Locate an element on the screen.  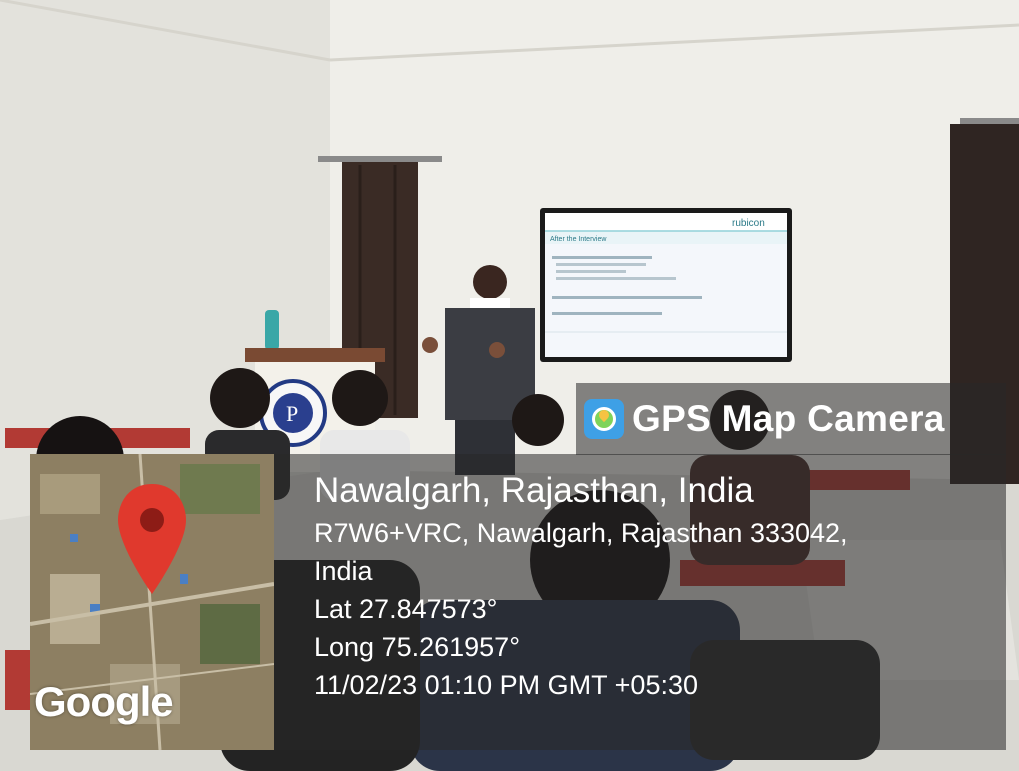
satellite-map-thumbnail: Google is located at coordinates (152, 602).